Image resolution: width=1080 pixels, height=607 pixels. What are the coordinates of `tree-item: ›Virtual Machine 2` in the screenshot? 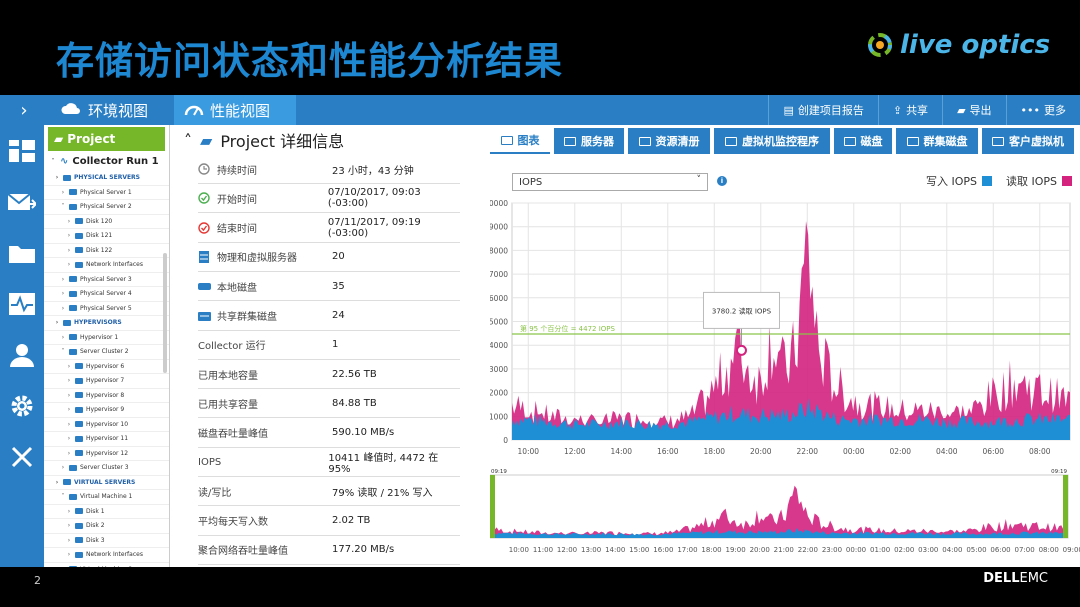 It's located at (106, 565).